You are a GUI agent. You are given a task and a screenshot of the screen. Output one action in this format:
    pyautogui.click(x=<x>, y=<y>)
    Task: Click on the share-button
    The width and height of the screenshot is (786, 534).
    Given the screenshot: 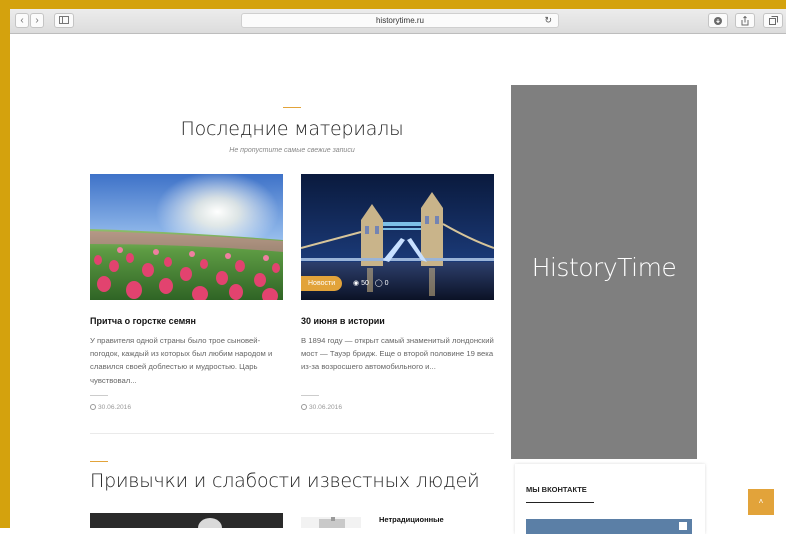 What is the action you would take?
    pyautogui.click(x=745, y=20)
    